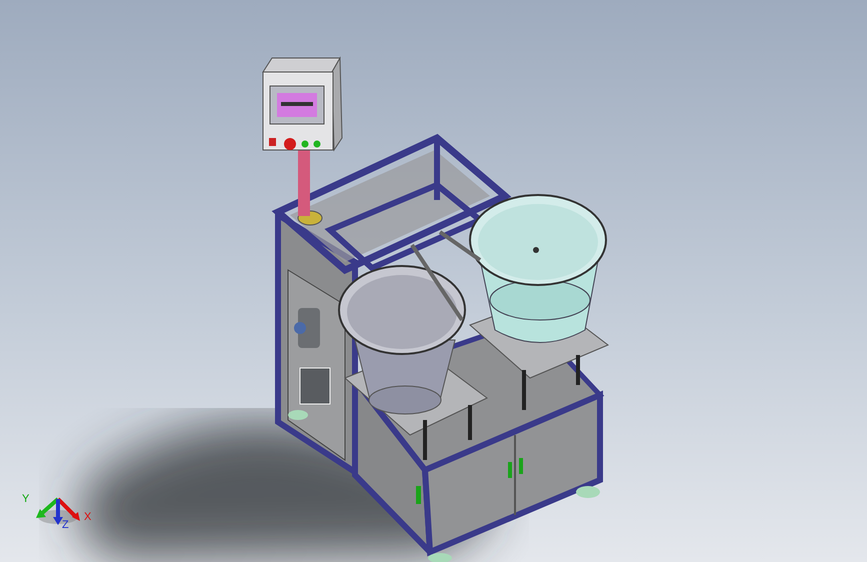  Describe the element at coordinates (26, 499) in the screenshot. I see `y-axis-label: Y` at that location.